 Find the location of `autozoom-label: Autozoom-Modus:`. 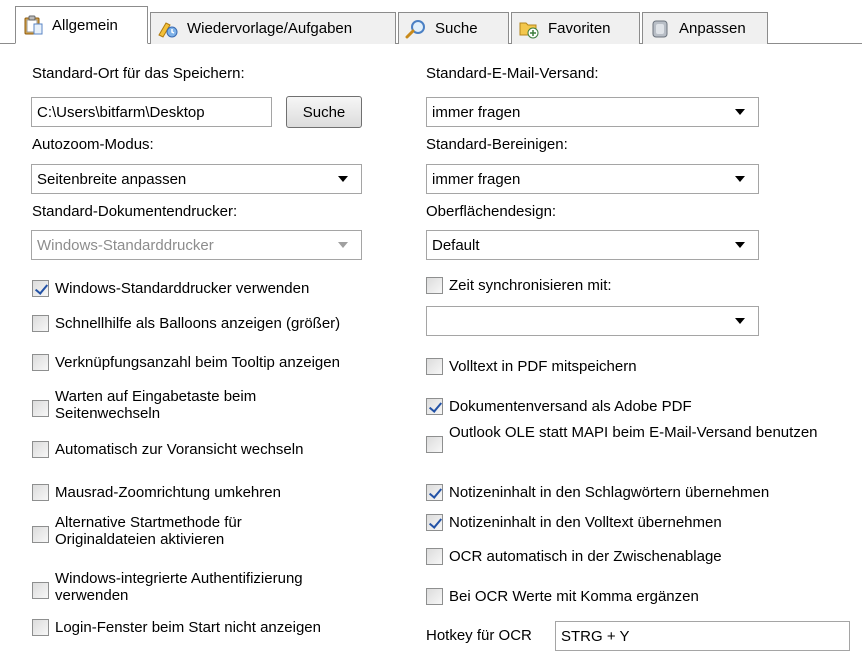

autozoom-label: Autozoom-Modus: is located at coordinates (93, 144).